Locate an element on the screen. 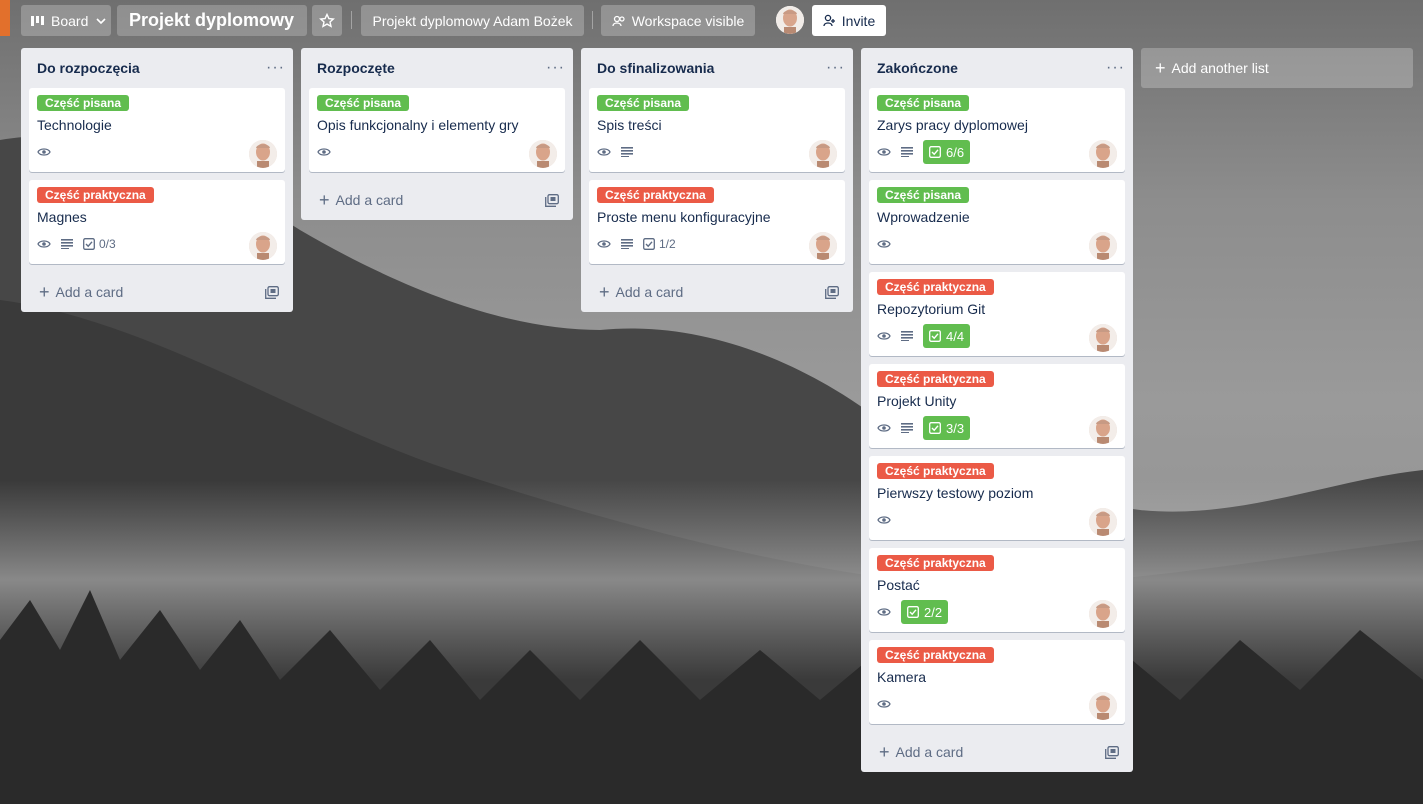 The height and width of the screenshot is (804, 1423). card: Część pisana Wprowadzenie is located at coordinates (997, 222).